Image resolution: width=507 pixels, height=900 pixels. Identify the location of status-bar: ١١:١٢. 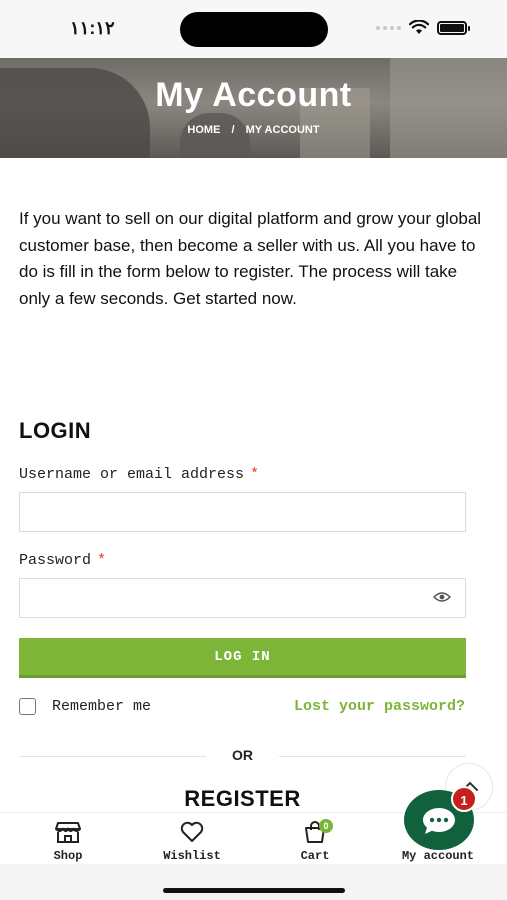
(253, 29).